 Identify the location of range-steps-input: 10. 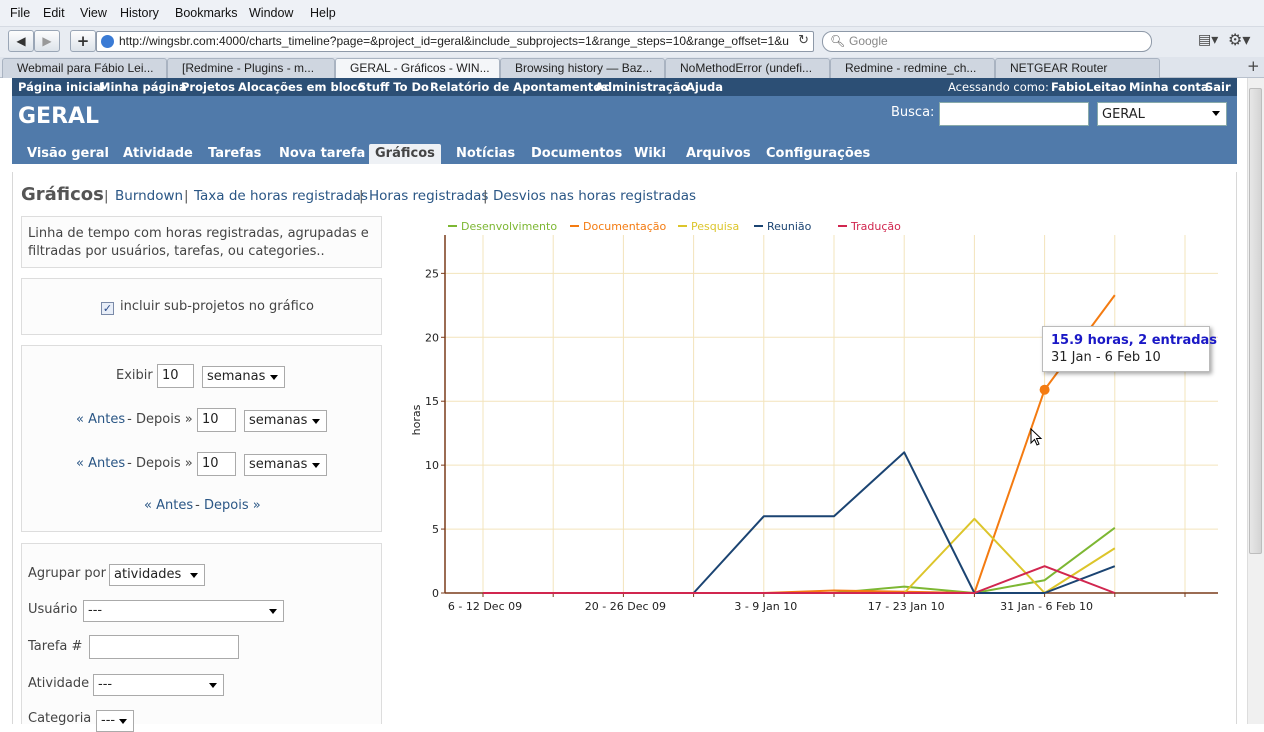
(175, 376).